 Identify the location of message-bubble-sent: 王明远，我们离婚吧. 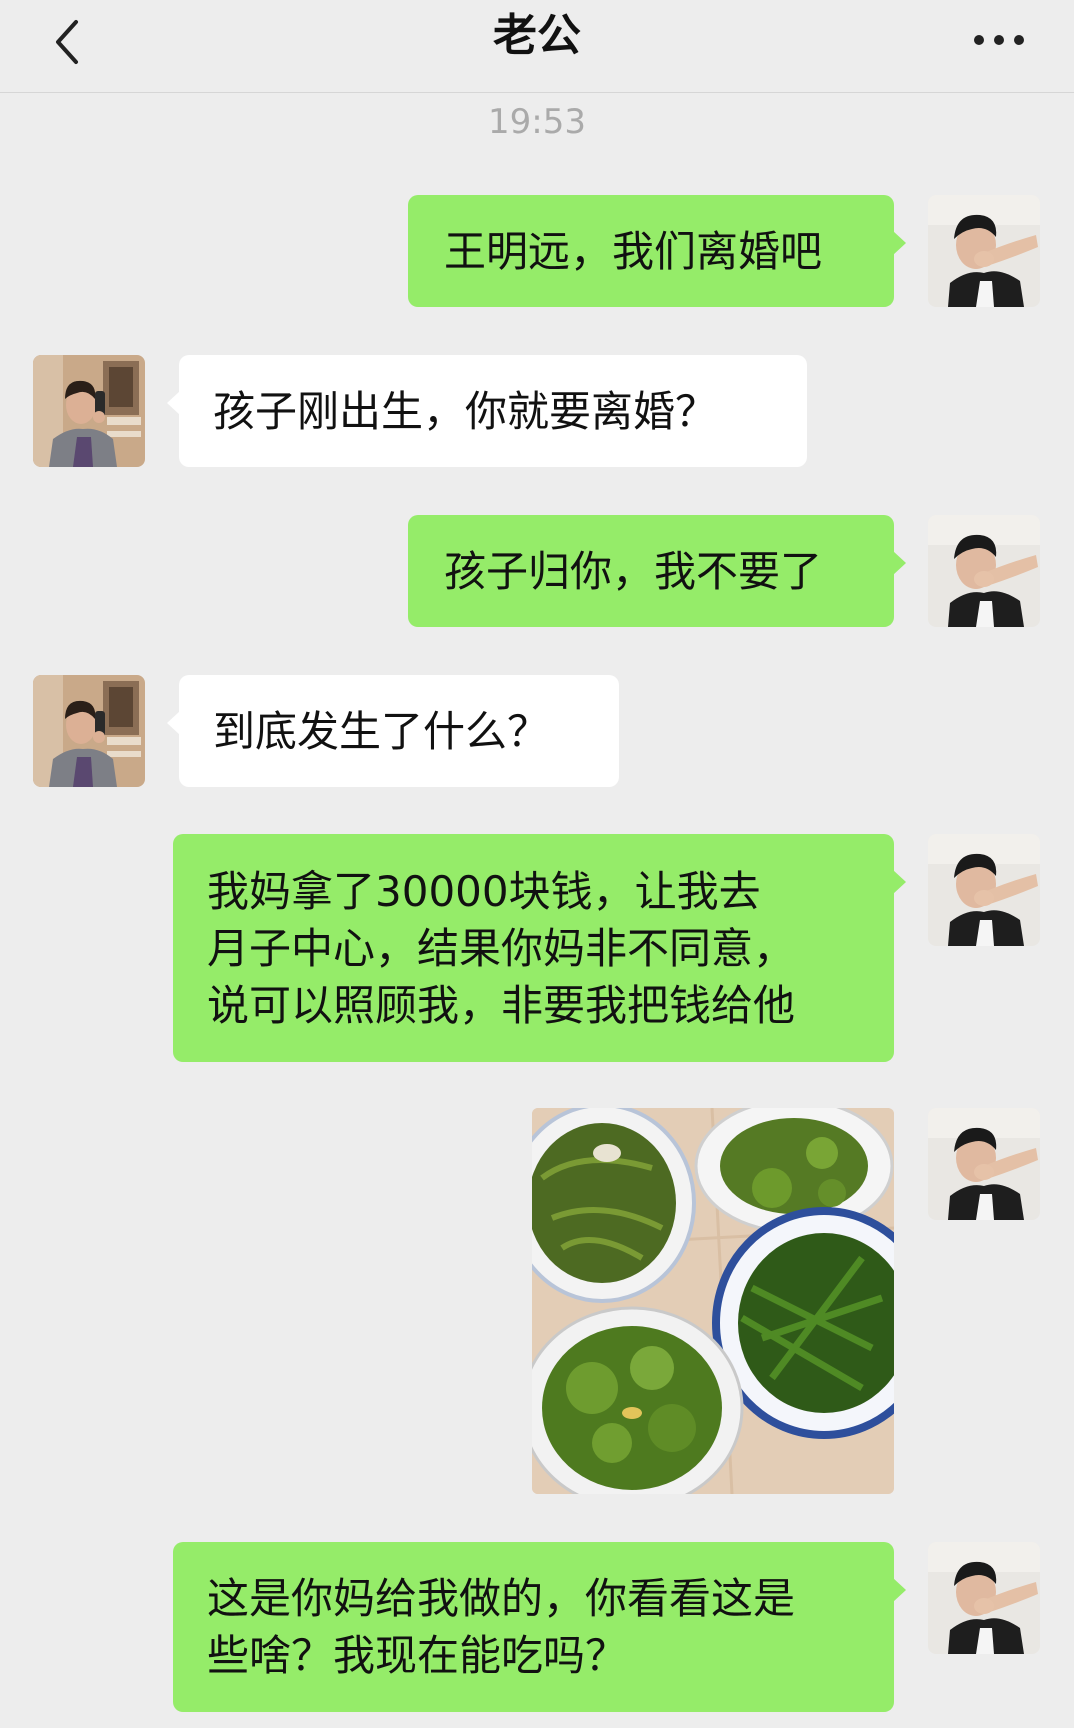
(657, 251).